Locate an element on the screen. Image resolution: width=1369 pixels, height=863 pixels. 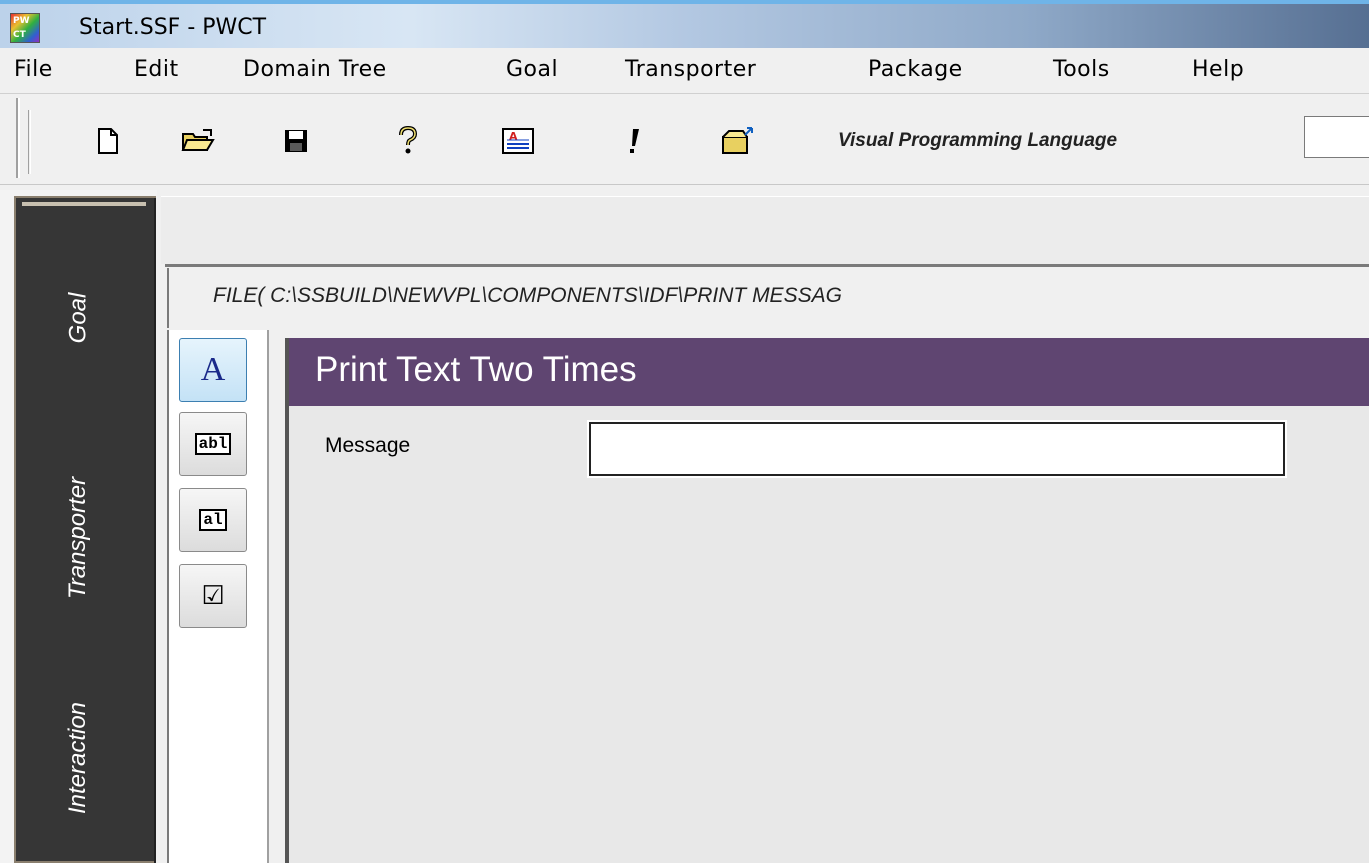
text-document-icon: A is located at coordinates (518, 141).